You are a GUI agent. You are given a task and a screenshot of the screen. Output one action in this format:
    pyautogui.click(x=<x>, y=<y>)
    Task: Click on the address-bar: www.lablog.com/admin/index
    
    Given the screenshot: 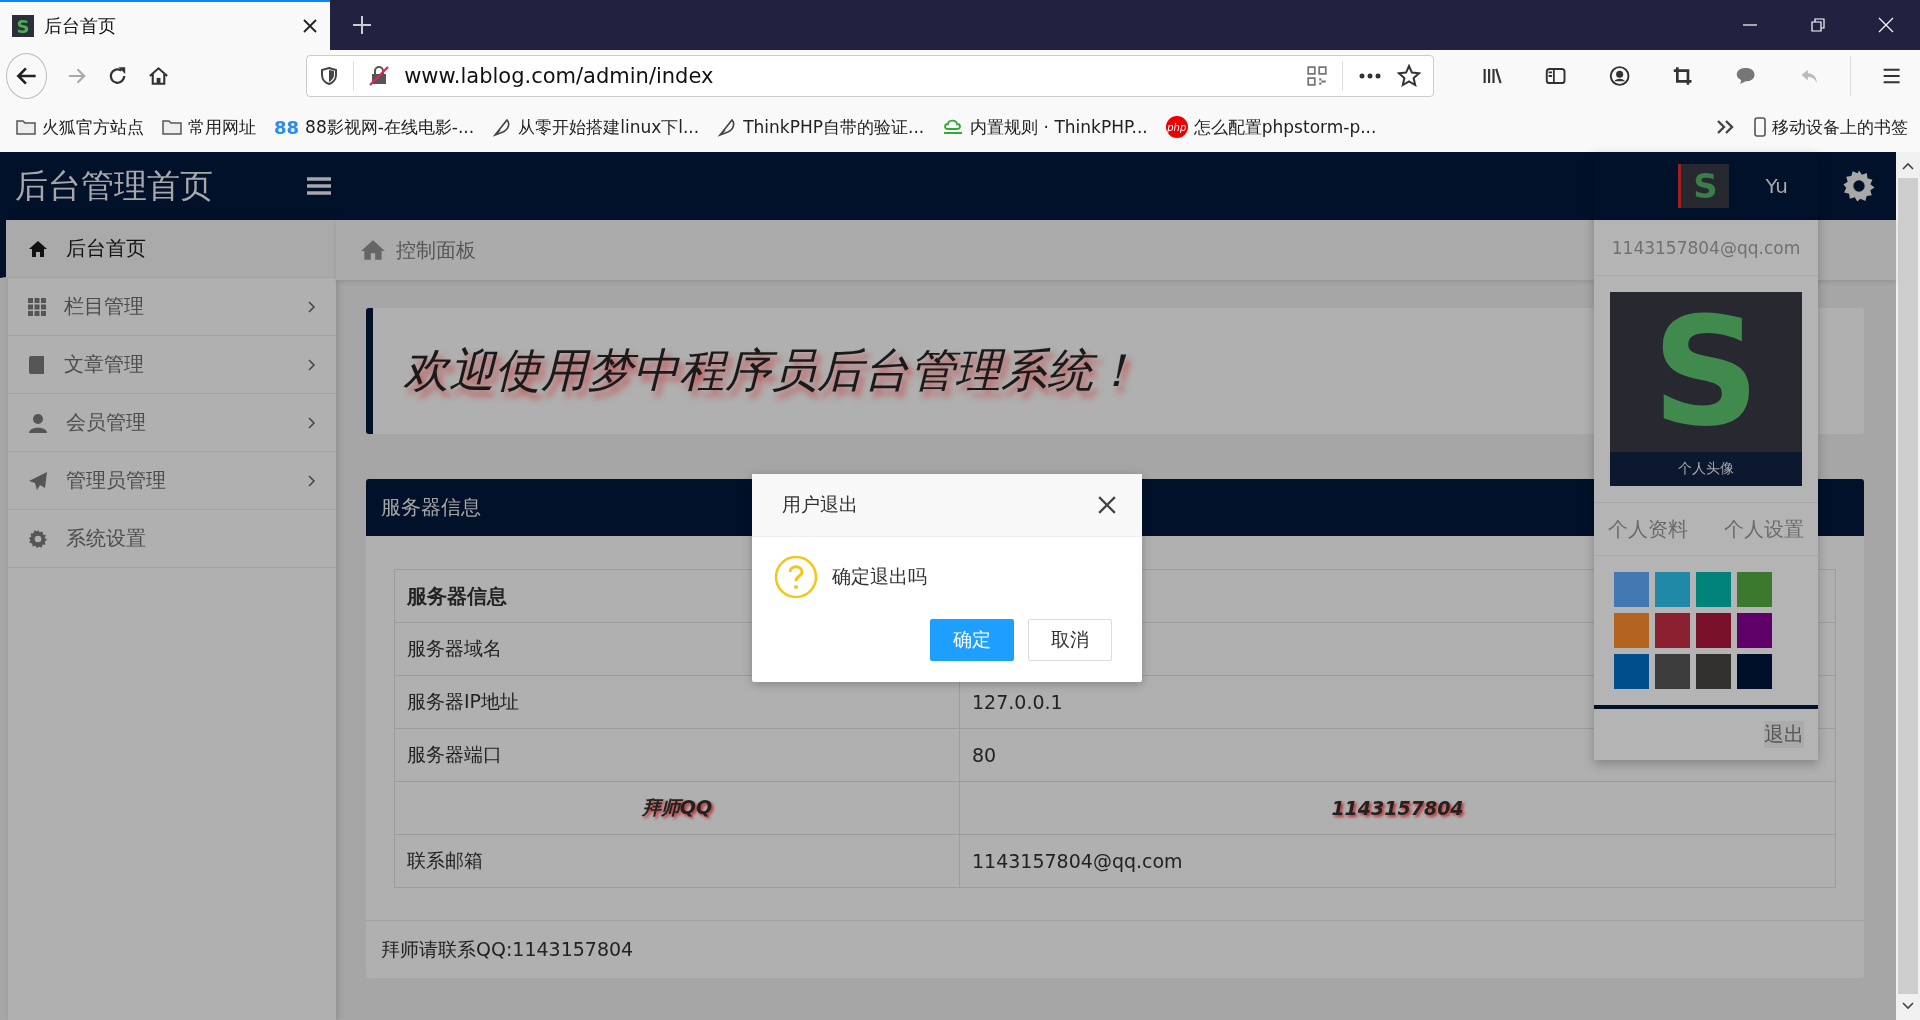 What is the action you would take?
    pyautogui.click(x=870, y=76)
    